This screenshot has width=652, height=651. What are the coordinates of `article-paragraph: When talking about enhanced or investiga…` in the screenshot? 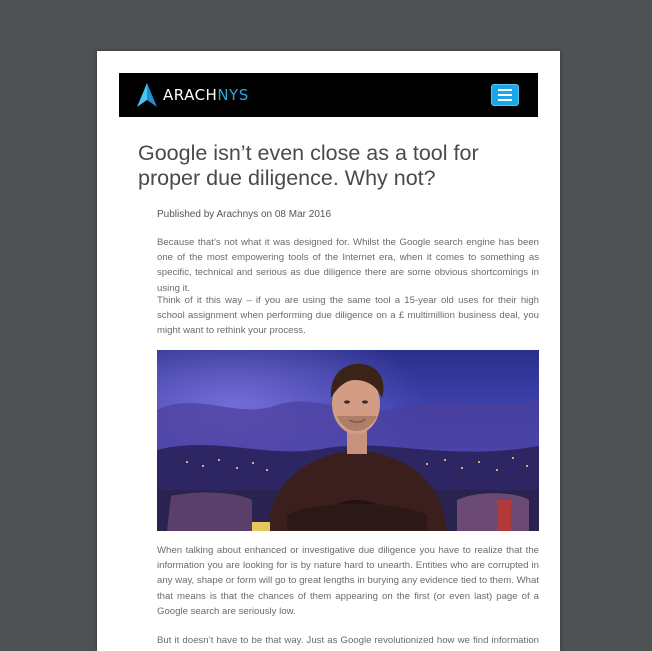 It's located at (348, 581).